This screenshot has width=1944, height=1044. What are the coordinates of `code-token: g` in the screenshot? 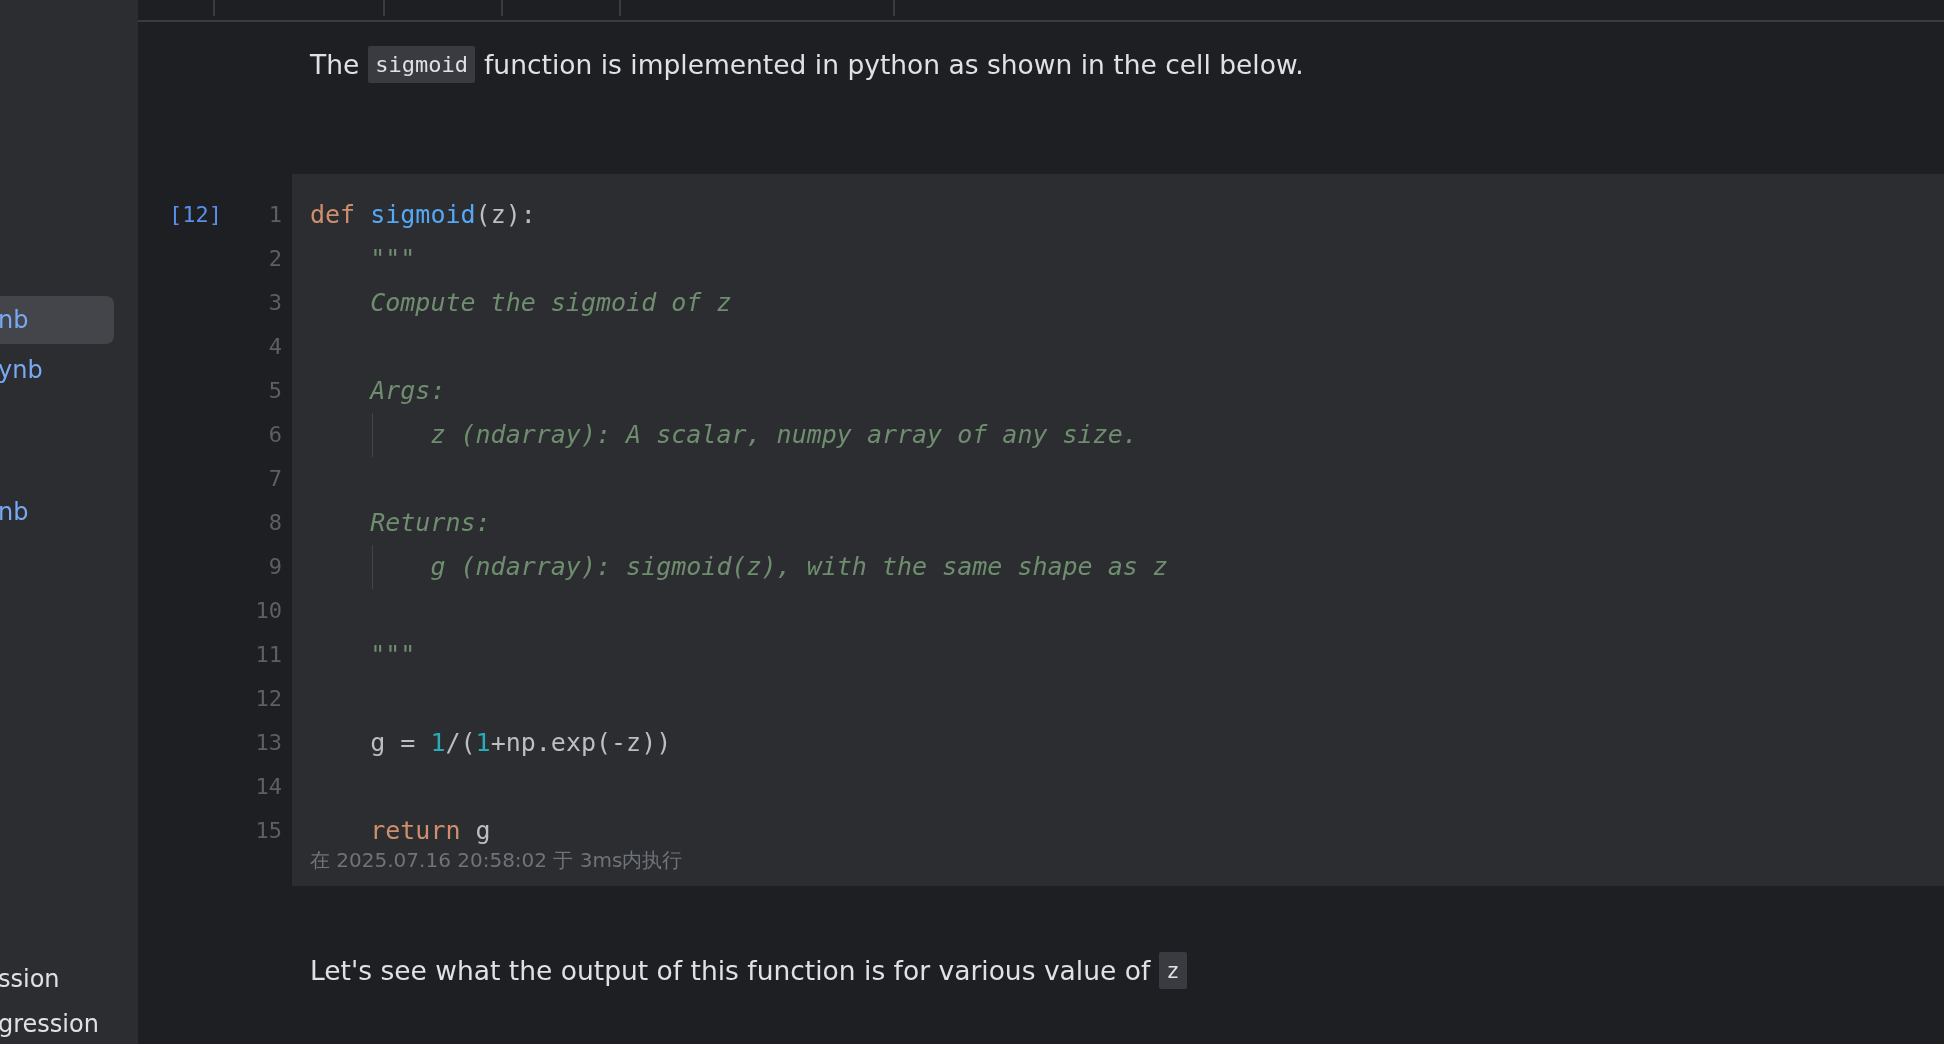 It's located at (483, 831).